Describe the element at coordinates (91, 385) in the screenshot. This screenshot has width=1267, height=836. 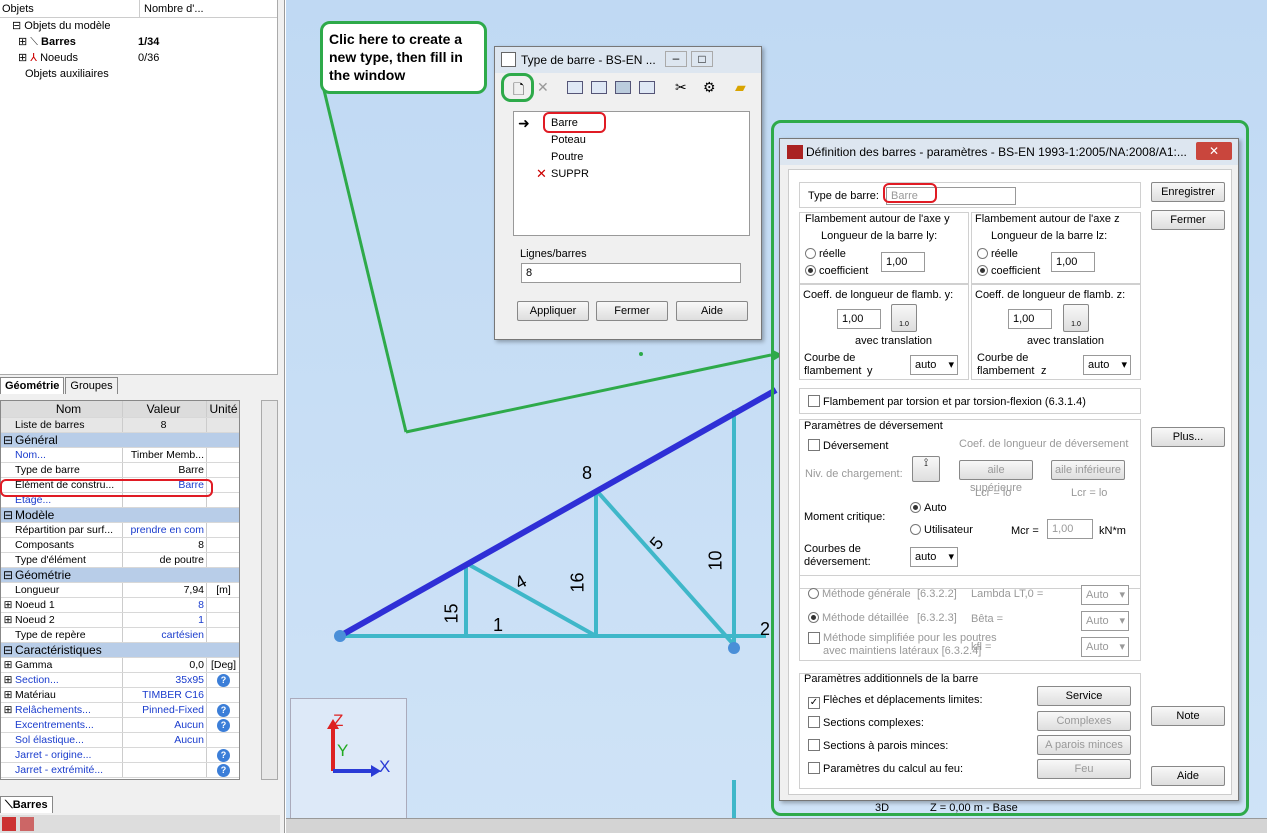
I see `tab-groups: Groupes` at that location.